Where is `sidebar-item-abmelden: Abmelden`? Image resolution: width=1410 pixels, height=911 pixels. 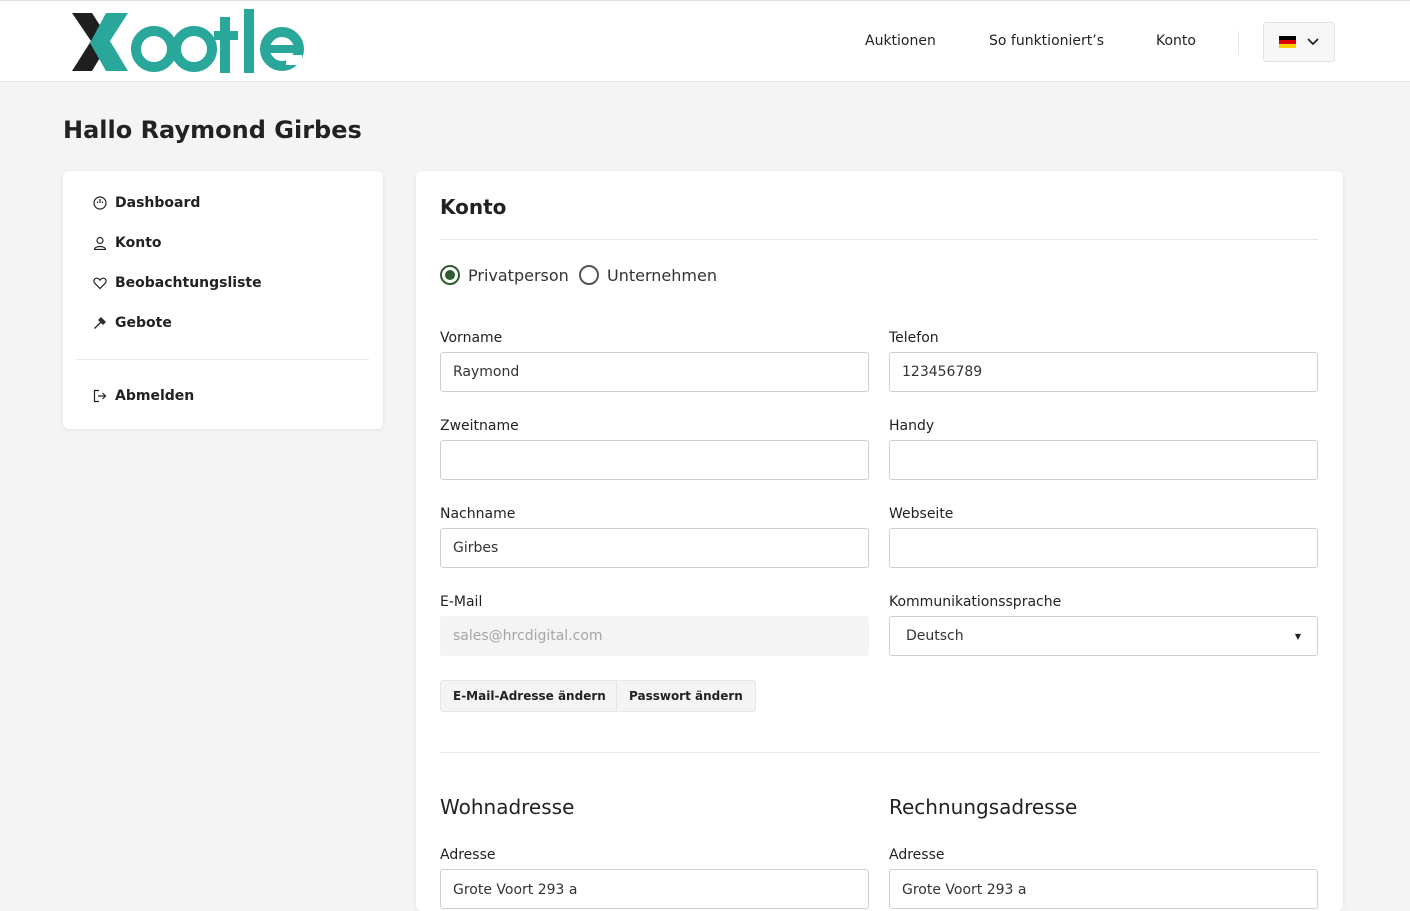 sidebar-item-abmelden: Abmelden is located at coordinates (143, 396).